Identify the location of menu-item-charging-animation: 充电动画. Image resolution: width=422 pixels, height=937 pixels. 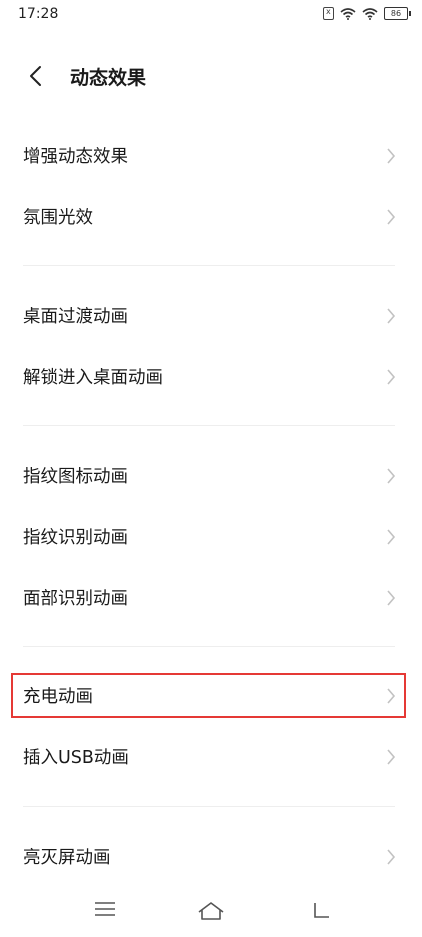
(211, 696).